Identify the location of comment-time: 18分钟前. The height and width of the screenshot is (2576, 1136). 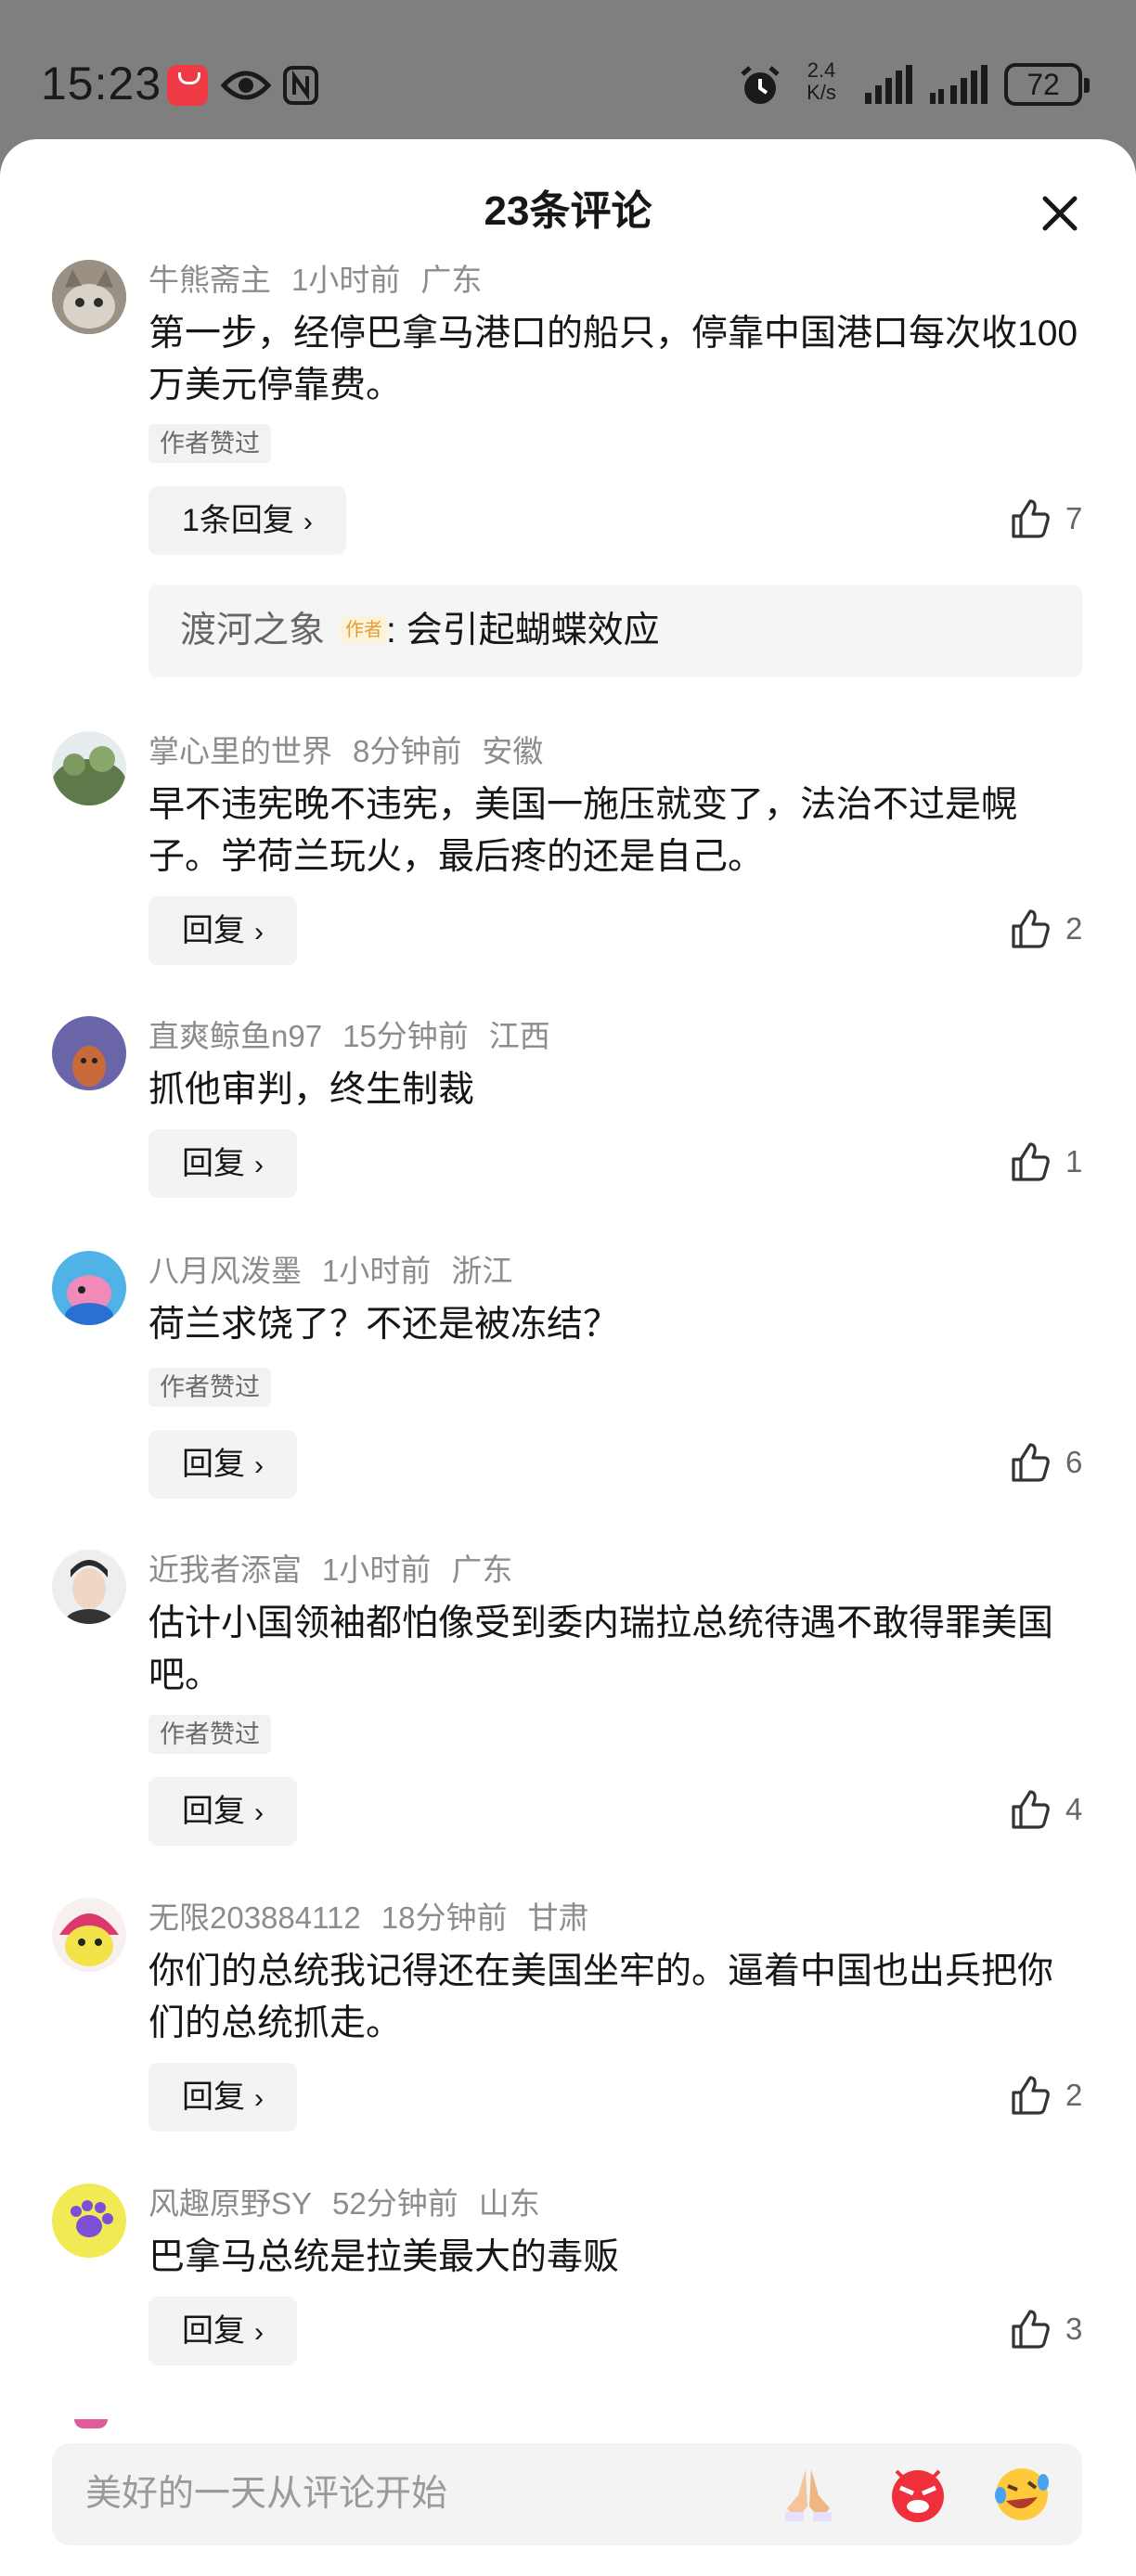
(444, 1917).